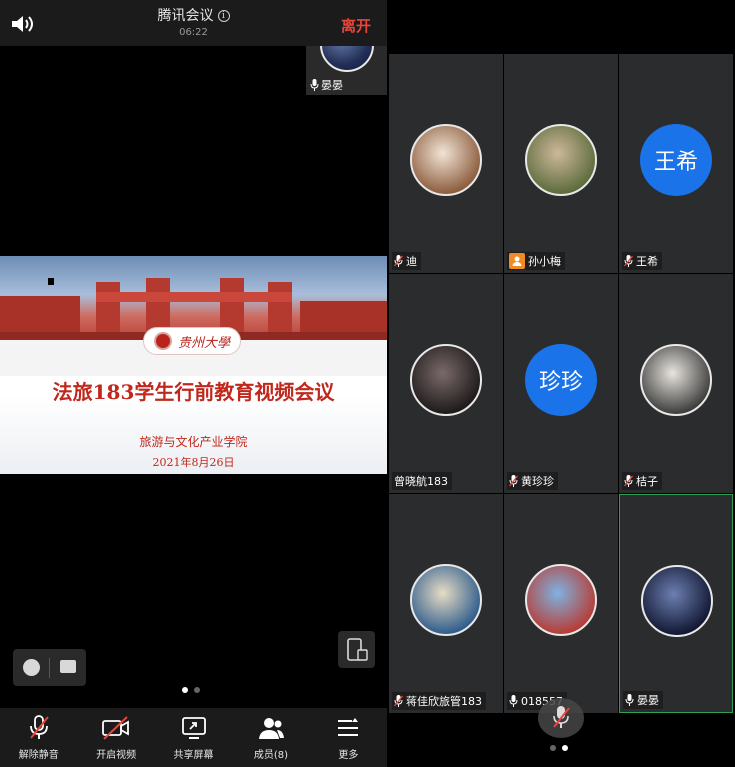 The image size is (735, 767). What do you see at coordinates (271, 728) in the screenshot?
I see `members-icon` at bounding box center [271, 728].